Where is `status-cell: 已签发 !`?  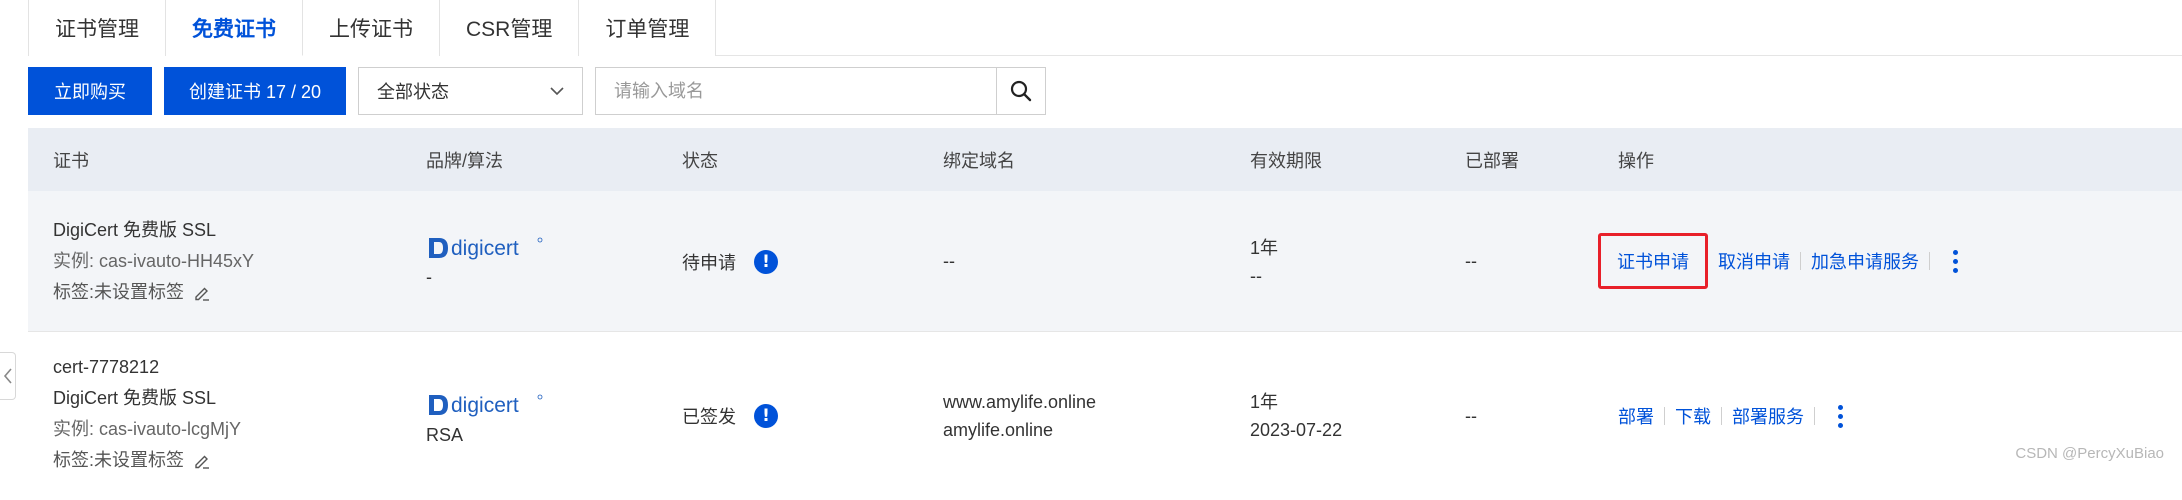
status-cell: 已签发 ! is located at coordinates (730, 416).